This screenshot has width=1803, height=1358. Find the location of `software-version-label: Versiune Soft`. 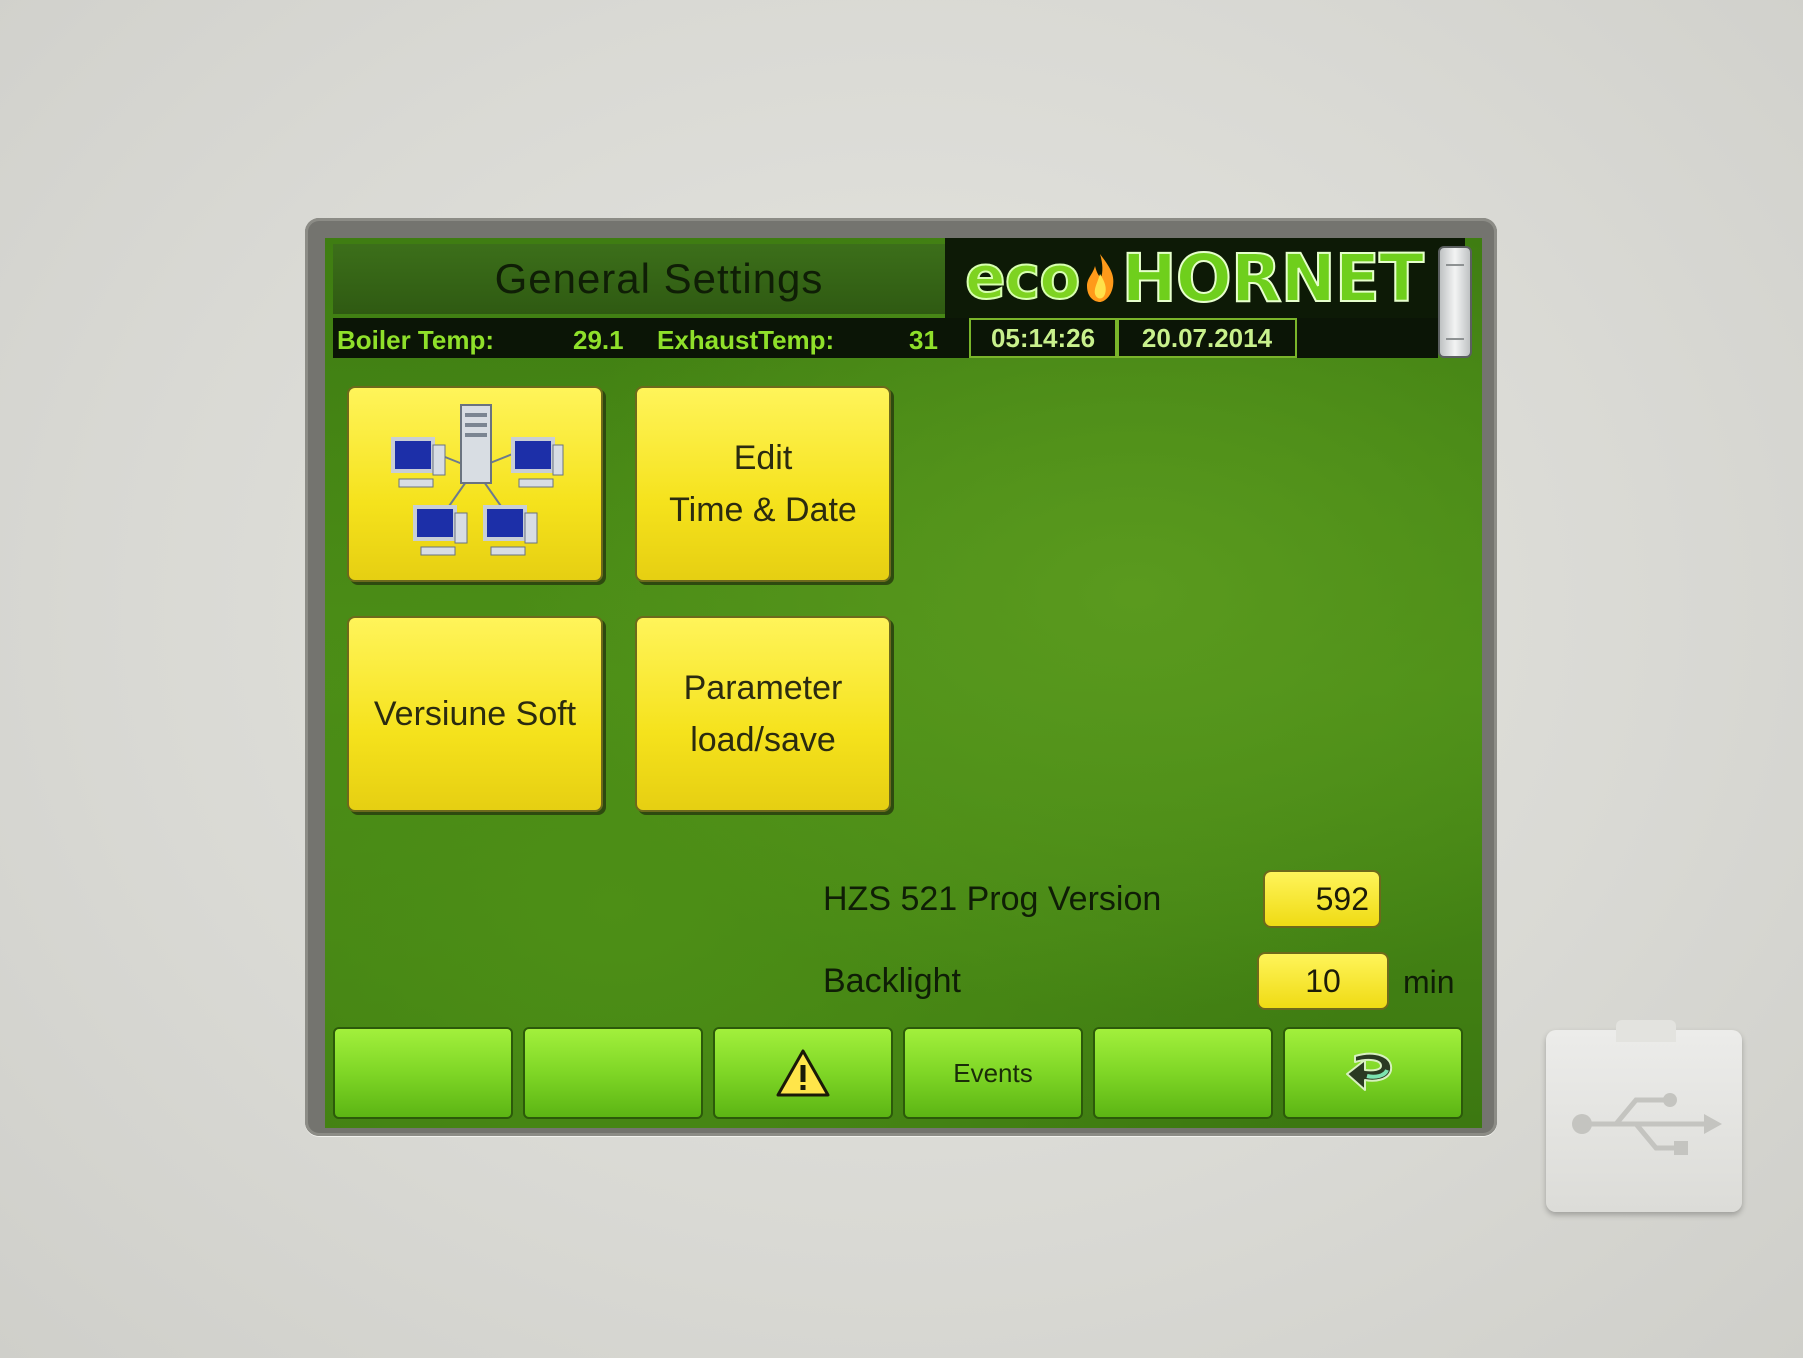

software-version-label: Versiune Soft is located at coordinates (475, 714).